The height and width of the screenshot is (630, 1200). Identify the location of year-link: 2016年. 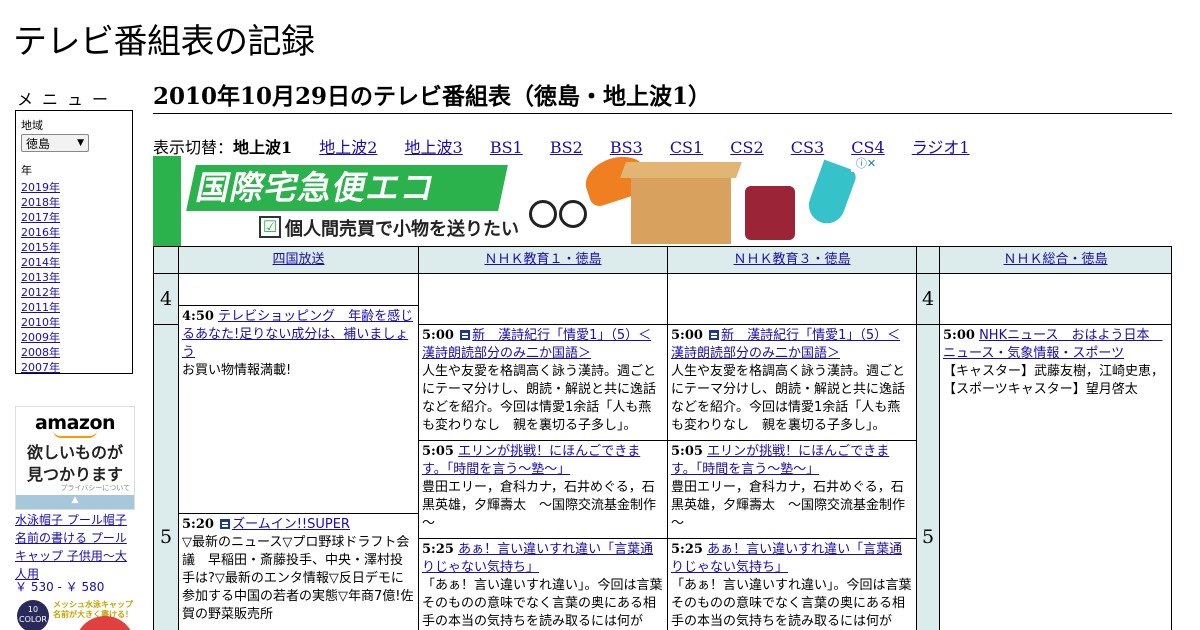
(40, 232).